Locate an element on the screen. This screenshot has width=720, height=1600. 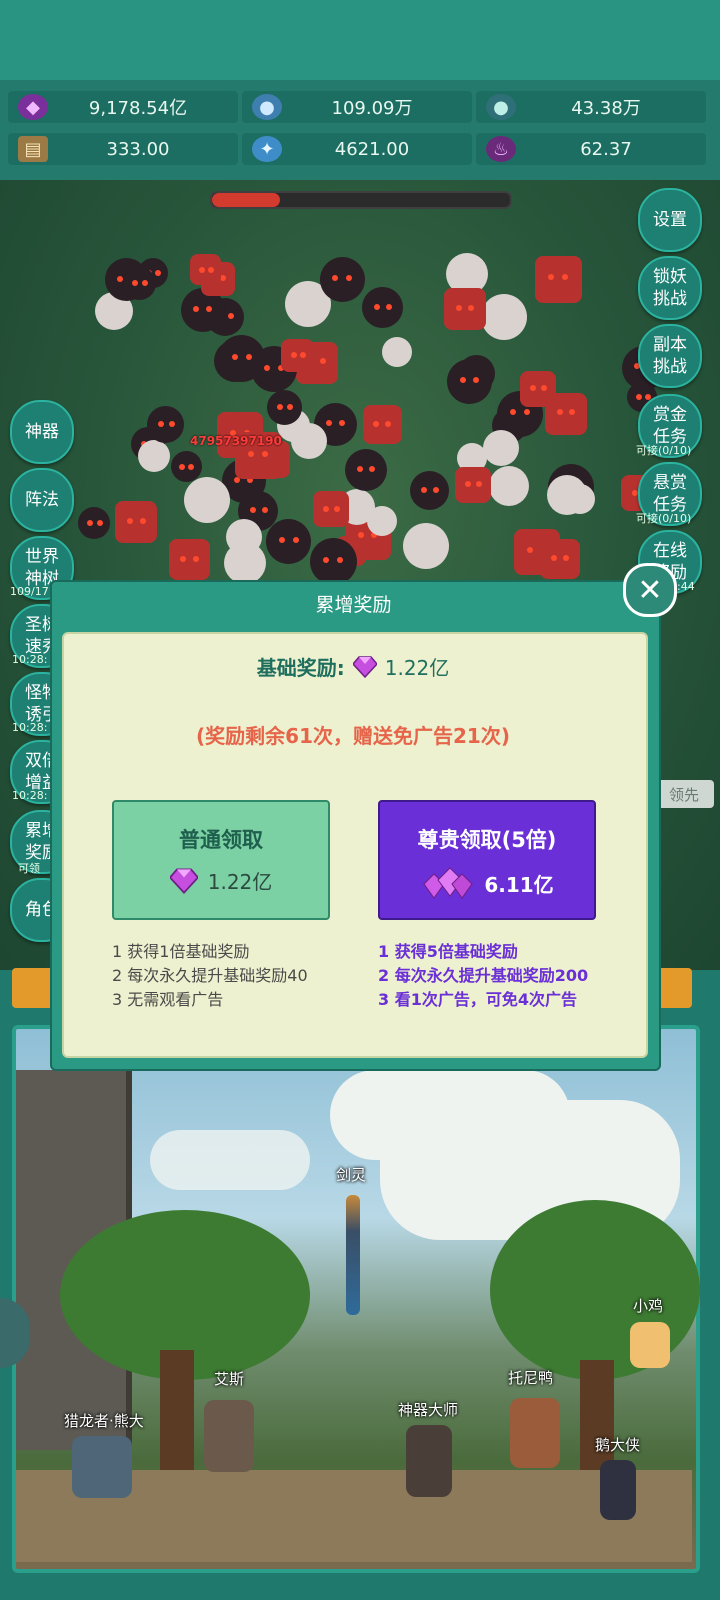
normal-claim-button: 普通领取 1.22亿 is located at coordinates (221, 860).